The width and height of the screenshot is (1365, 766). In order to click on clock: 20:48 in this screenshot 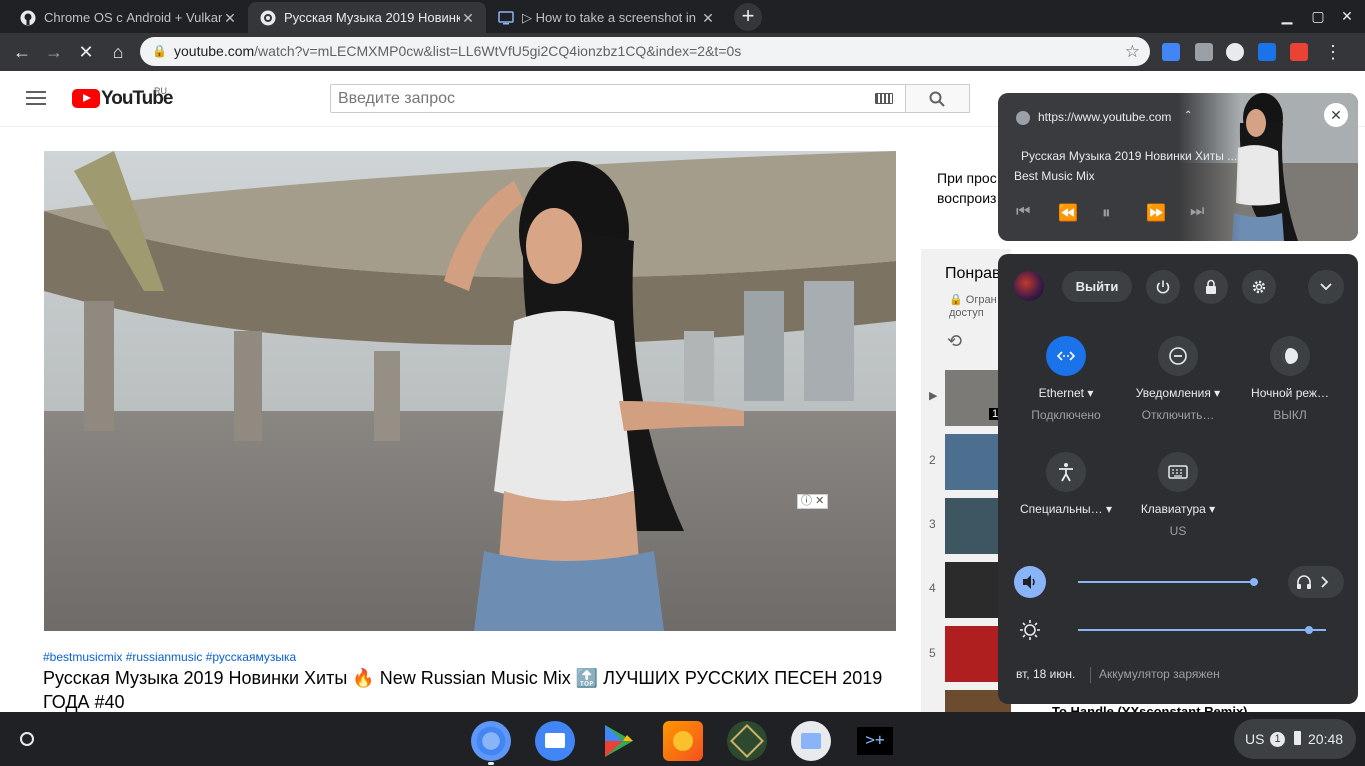, I will do `click(1325, 739)`.